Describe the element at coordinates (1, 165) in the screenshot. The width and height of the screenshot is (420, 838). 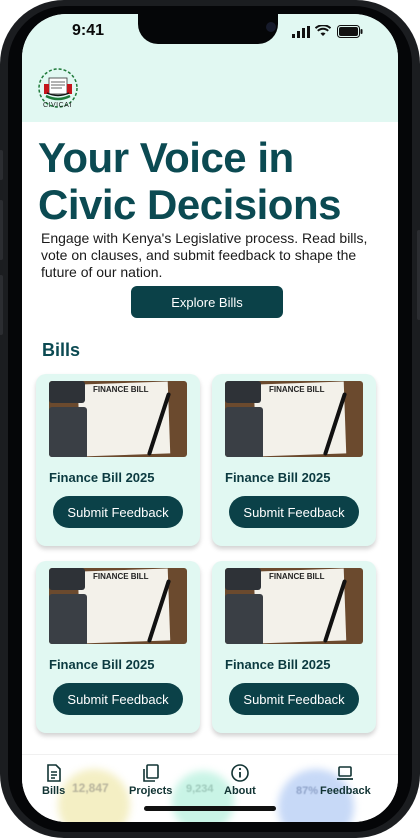
I see `mute-switch` at that location.